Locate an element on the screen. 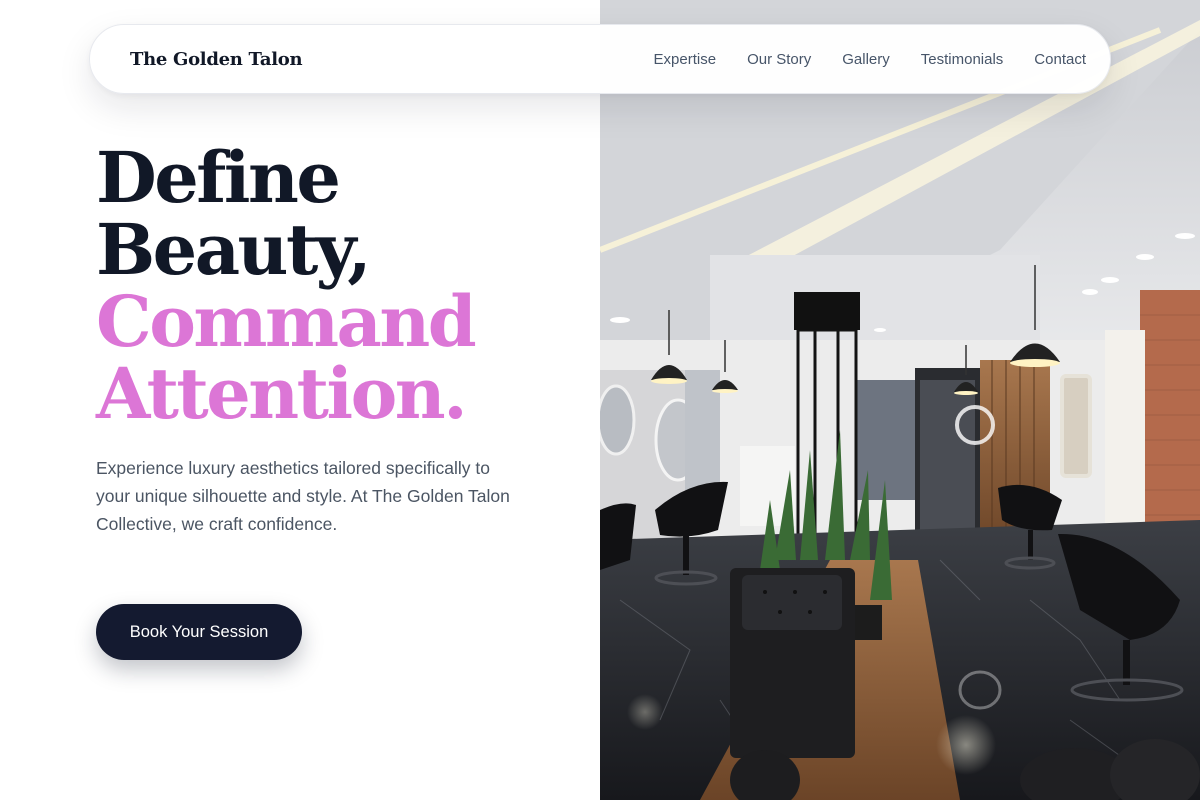 Image resolution: width=1200 pixels, height=800 pixels. book-session-button: Book Your Session is located at coordinates (199, 632).